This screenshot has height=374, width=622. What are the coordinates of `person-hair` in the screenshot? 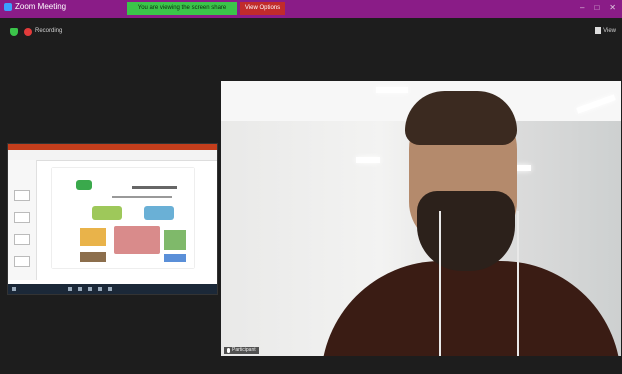 It's located at (461, 118).